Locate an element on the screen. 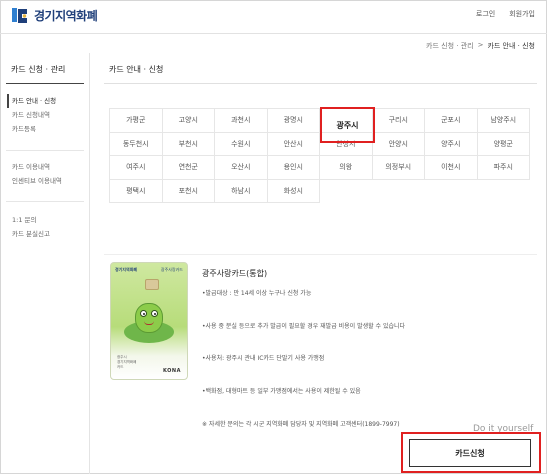  city-gwacheon: 과천시 is located at coordinates (241, 120).